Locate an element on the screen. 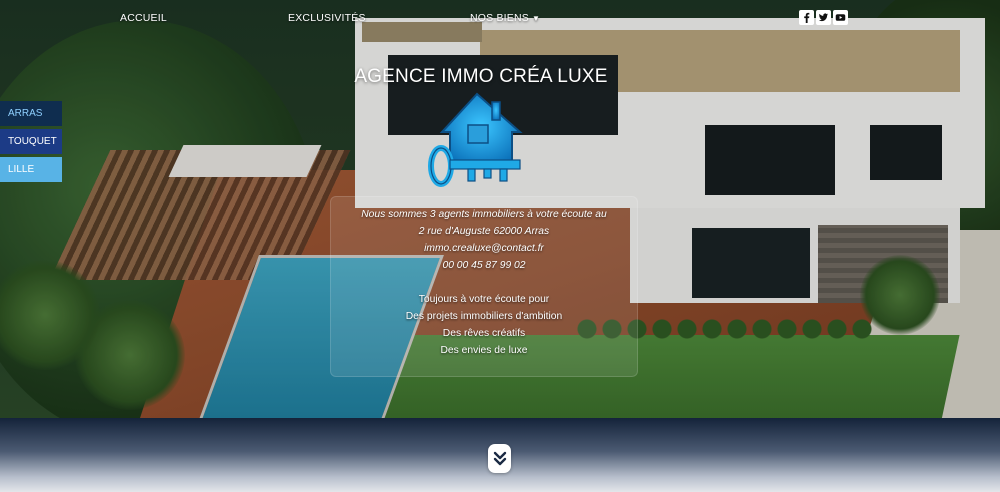 The image size is (1000, 492). city-tab-lille: LILLE is located at coordinates (31, 169).